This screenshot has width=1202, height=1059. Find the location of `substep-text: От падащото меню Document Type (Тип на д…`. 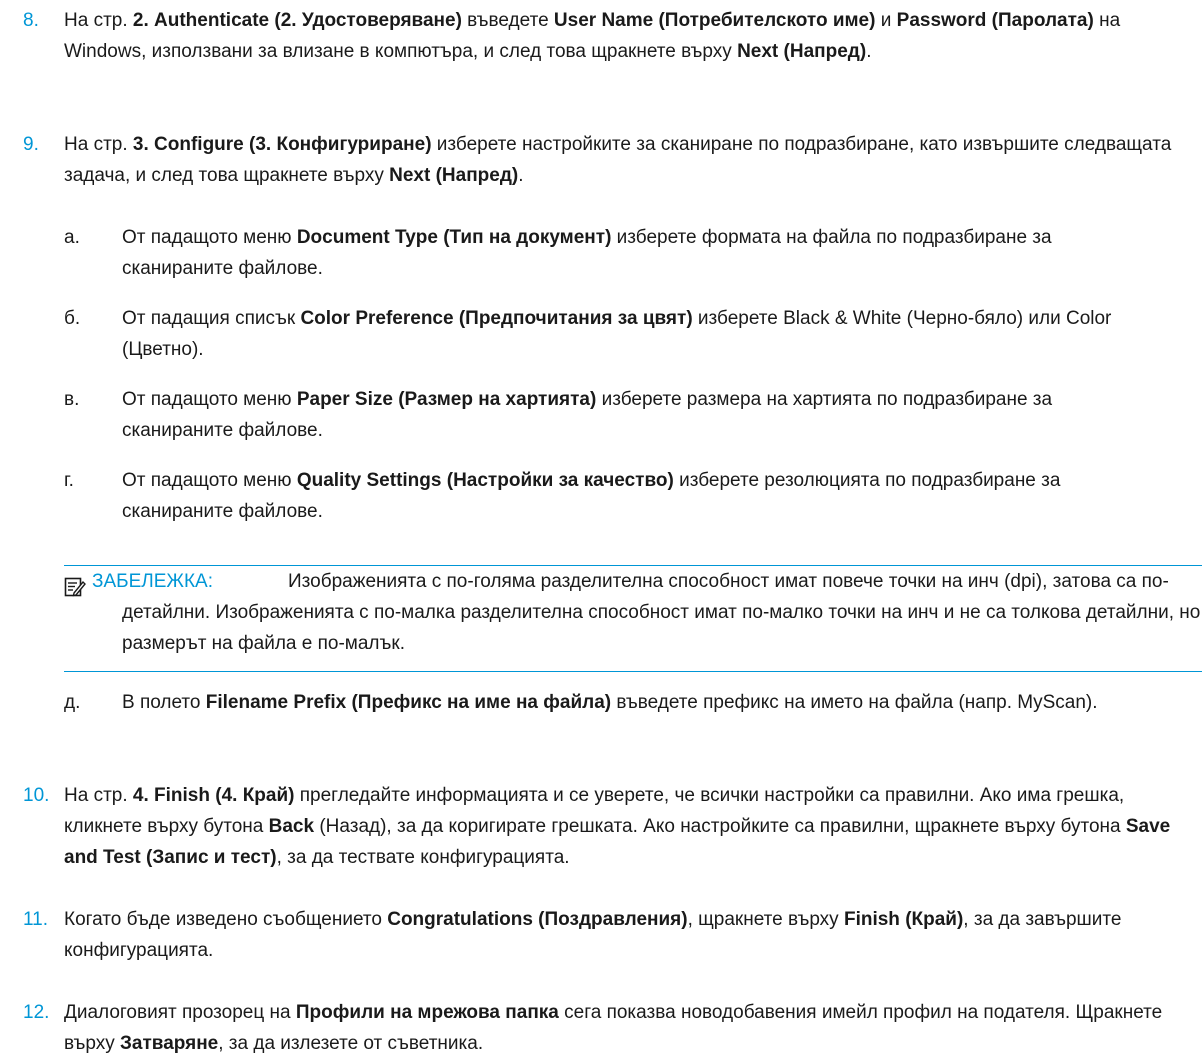

substep-text: От падащото меню Document Type (Тип на д… is located at coordinates (587, 253).